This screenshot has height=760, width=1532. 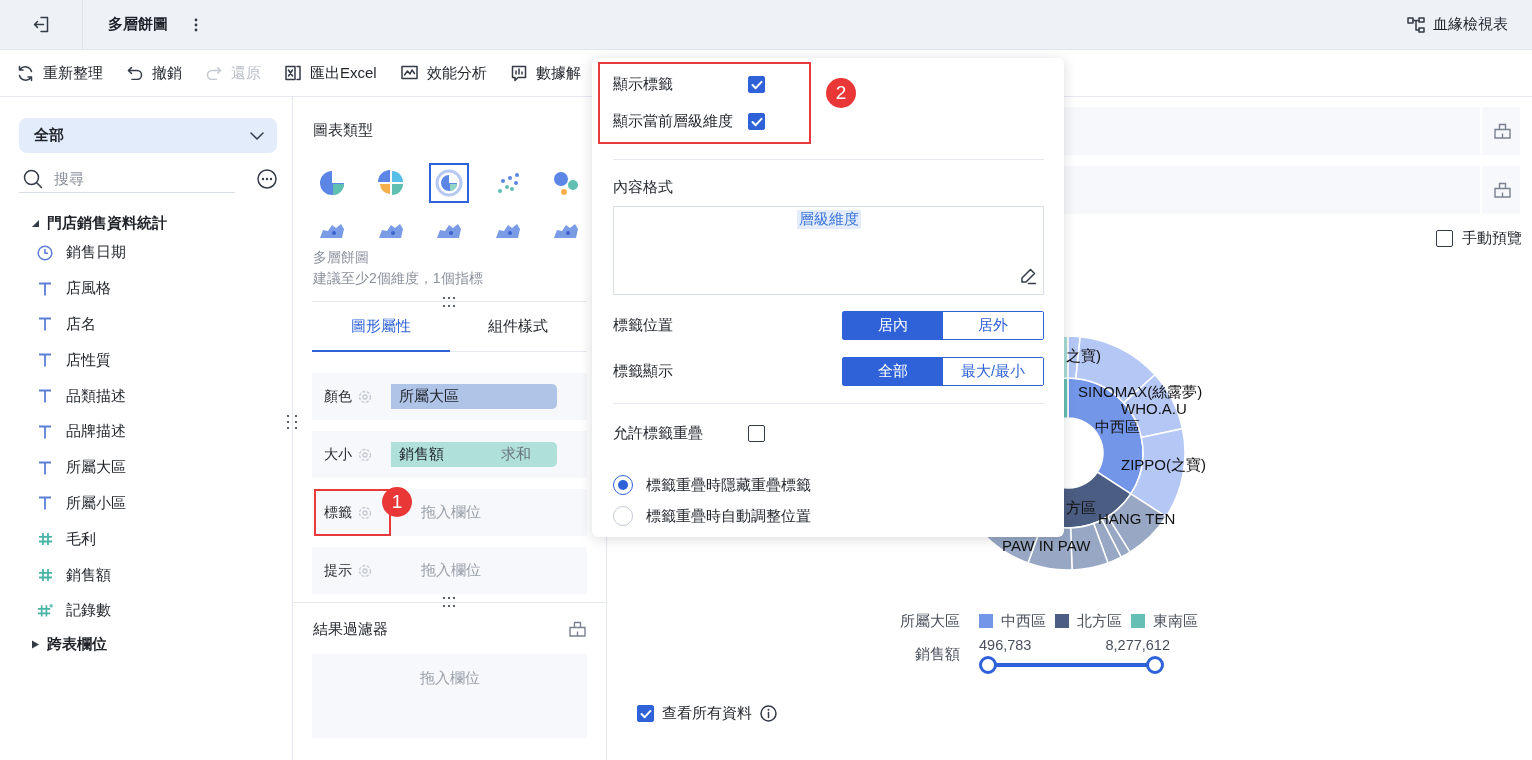 What do you see at coordinates (148, 253) in the screenshot?
I see `field-item: 銷售日期` at bounding box center [148, 253].